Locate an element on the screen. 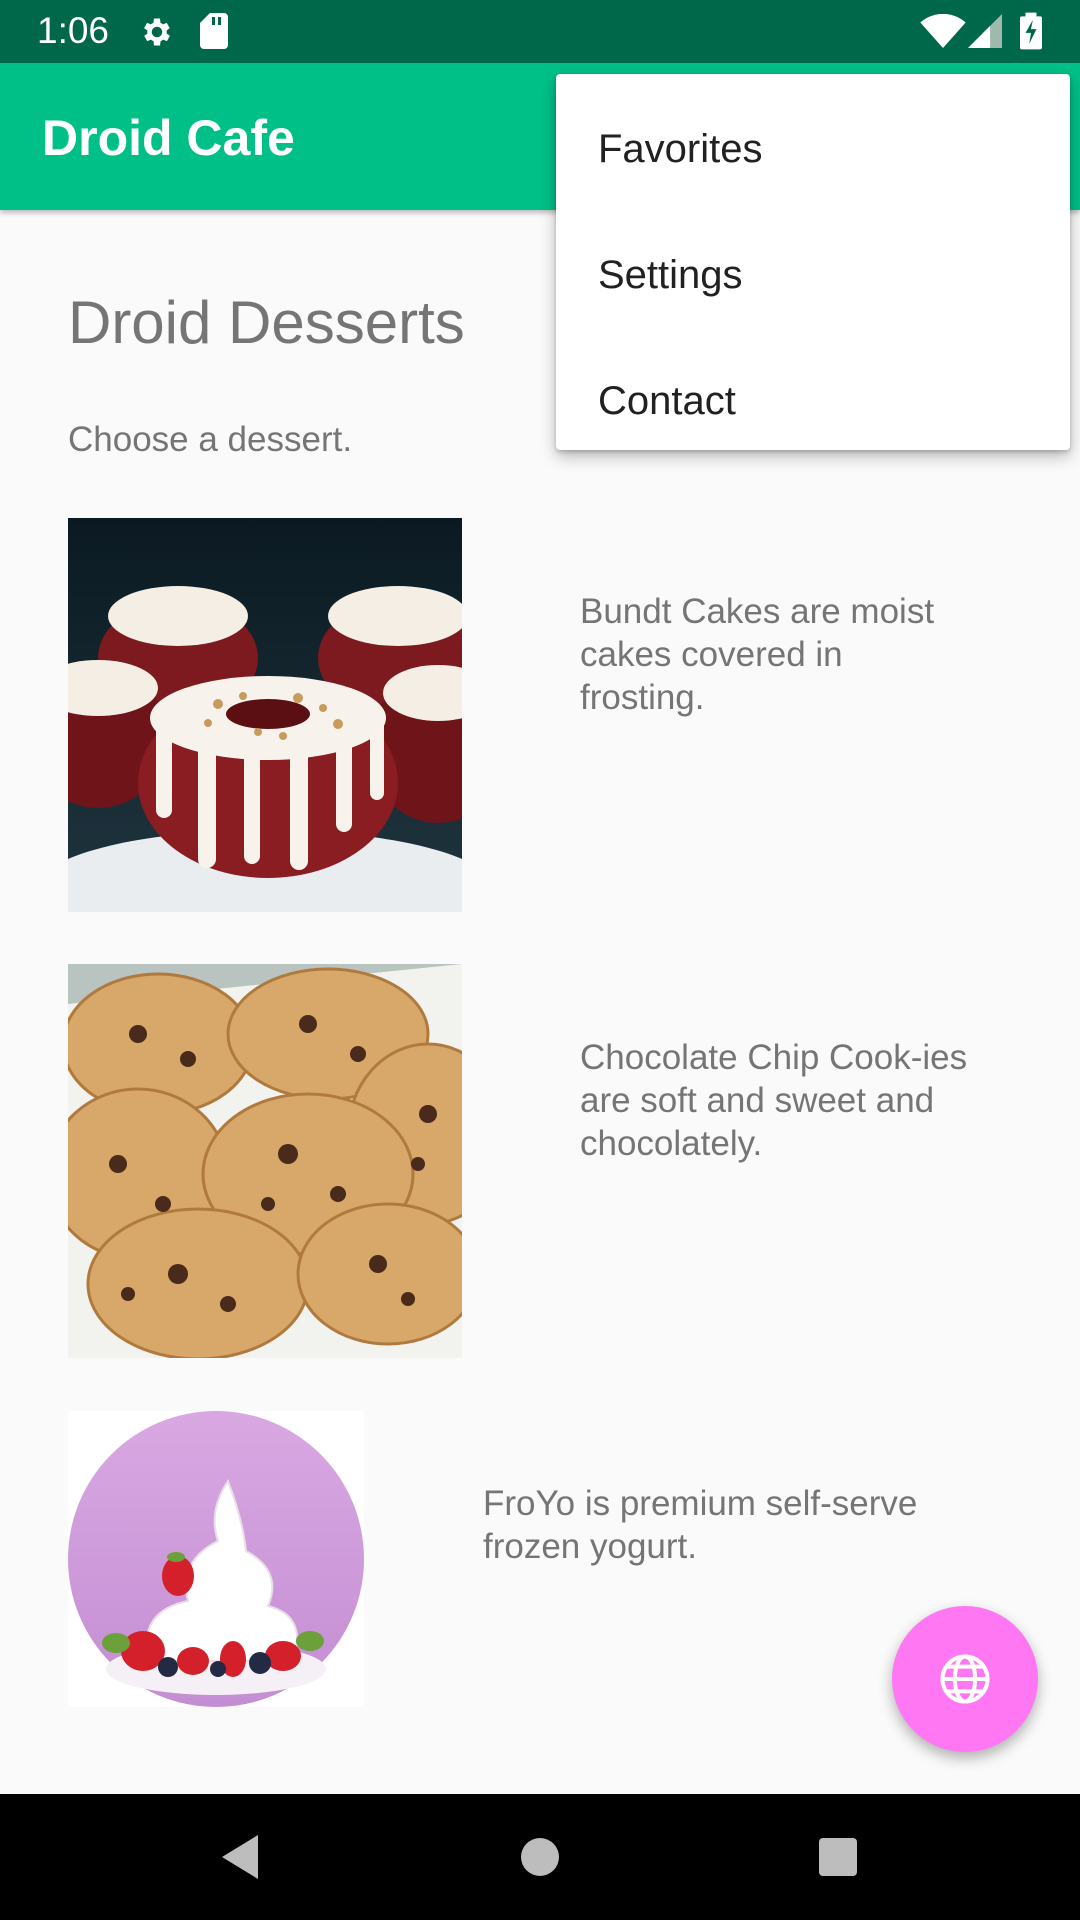 This screenshot has height=1920, width=1080. fab-button is located at coordinates (965, 1679).